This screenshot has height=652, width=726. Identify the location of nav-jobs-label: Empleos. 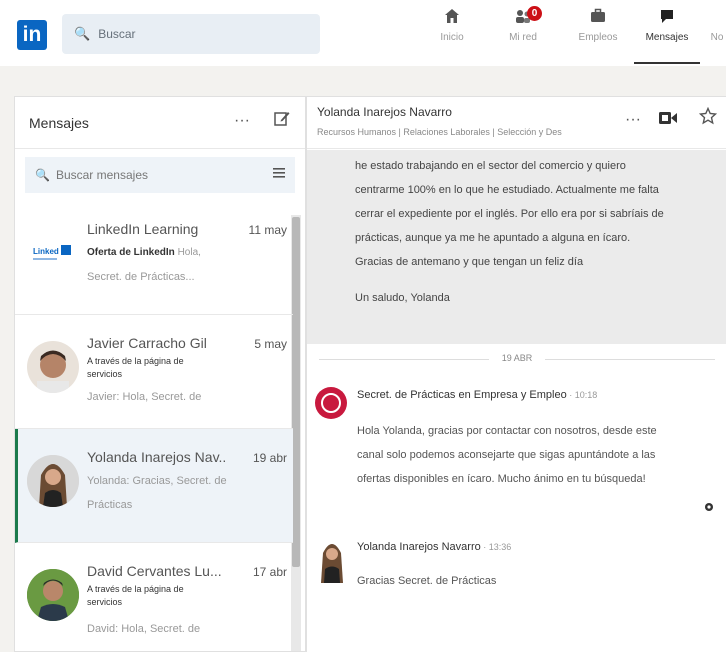
(598, 37).